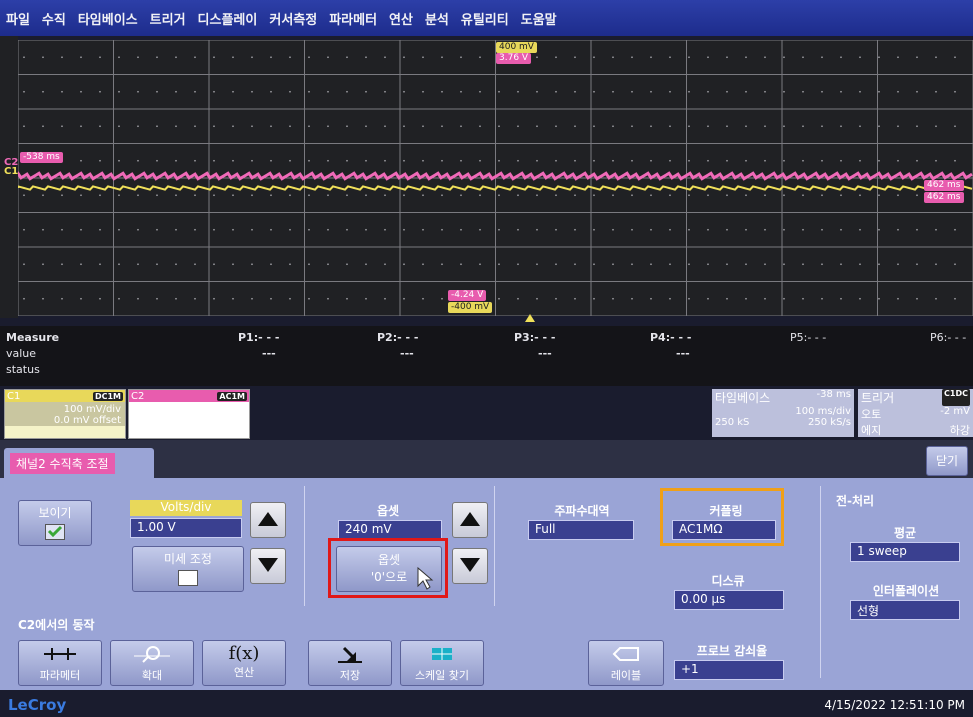  What do you see at coordinates (437, 18) in the screenshot?
I see `menu-analysis: 분석` at bounding box center [437, 18].